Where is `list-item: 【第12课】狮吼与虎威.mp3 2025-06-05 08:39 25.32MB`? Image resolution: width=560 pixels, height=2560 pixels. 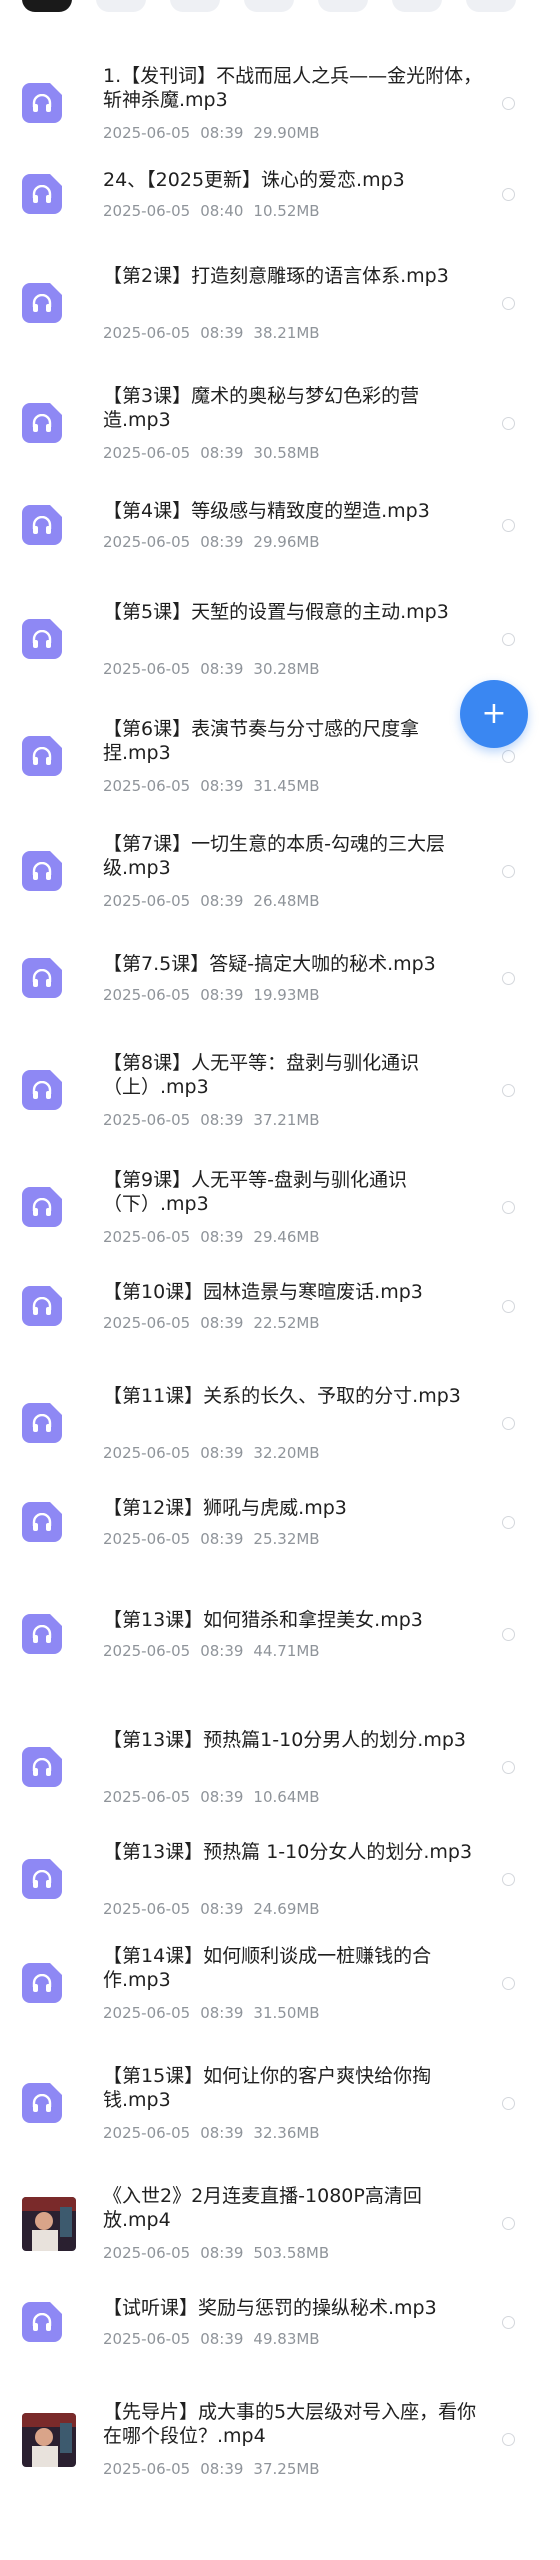 list-item: 【第12课】狮吼与虎威.mp3 2025-06-05 08:39 25.32MB is located at coordinates (280, 1546).